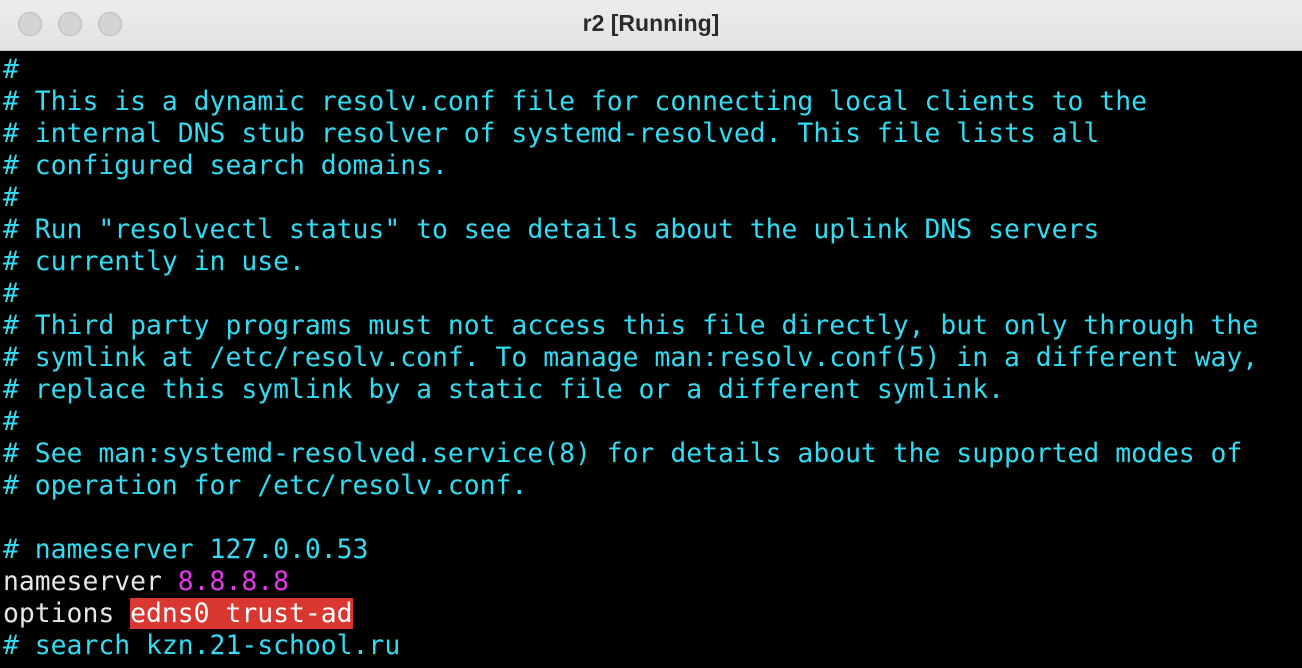 This screenshot has width=1302, height=668. I want to click on comment-line: # currently in use., so click(154, 261).